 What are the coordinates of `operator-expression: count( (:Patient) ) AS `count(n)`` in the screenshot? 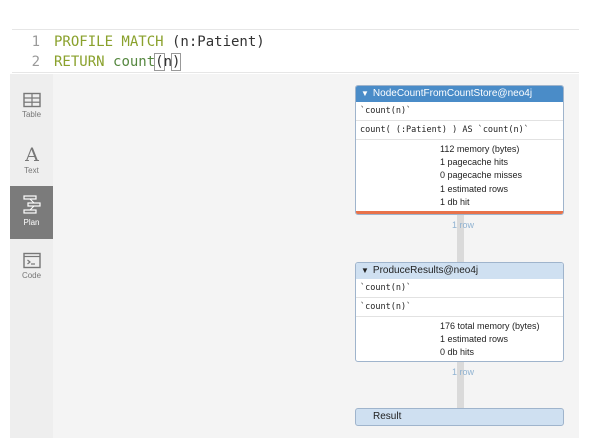 It's located at (459, 130).